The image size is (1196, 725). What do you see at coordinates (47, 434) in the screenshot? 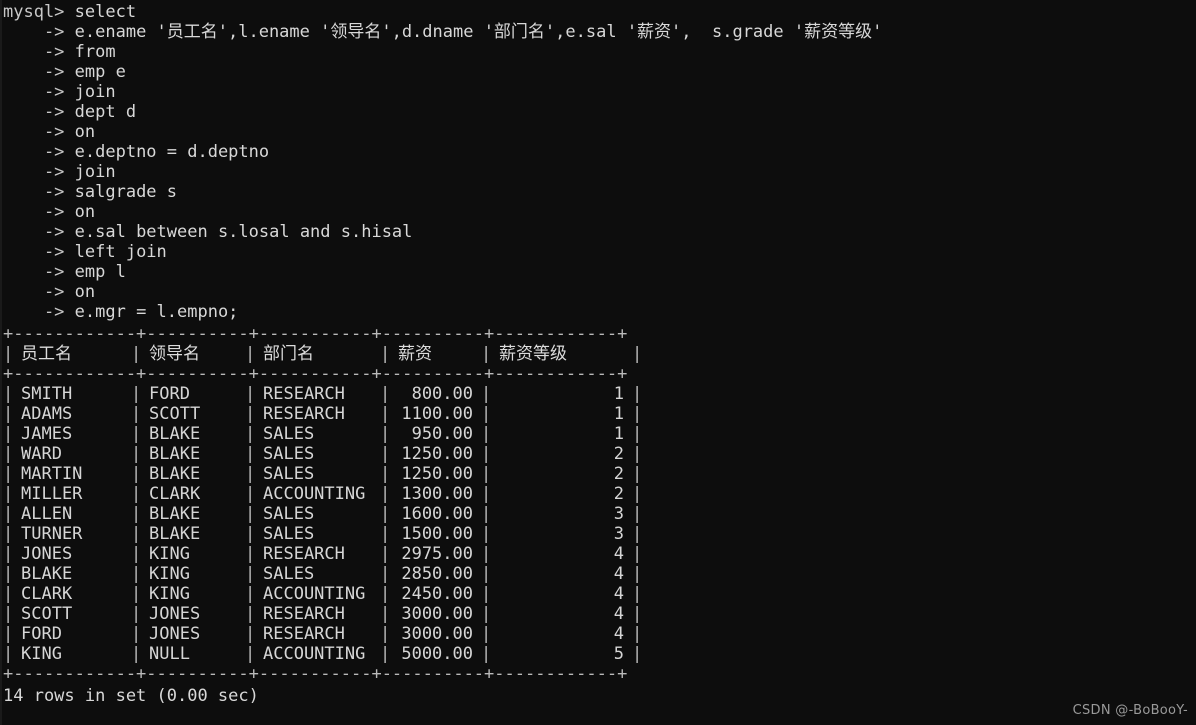
I see `cell-employee: JAMES` at bounding box center [47, 434].